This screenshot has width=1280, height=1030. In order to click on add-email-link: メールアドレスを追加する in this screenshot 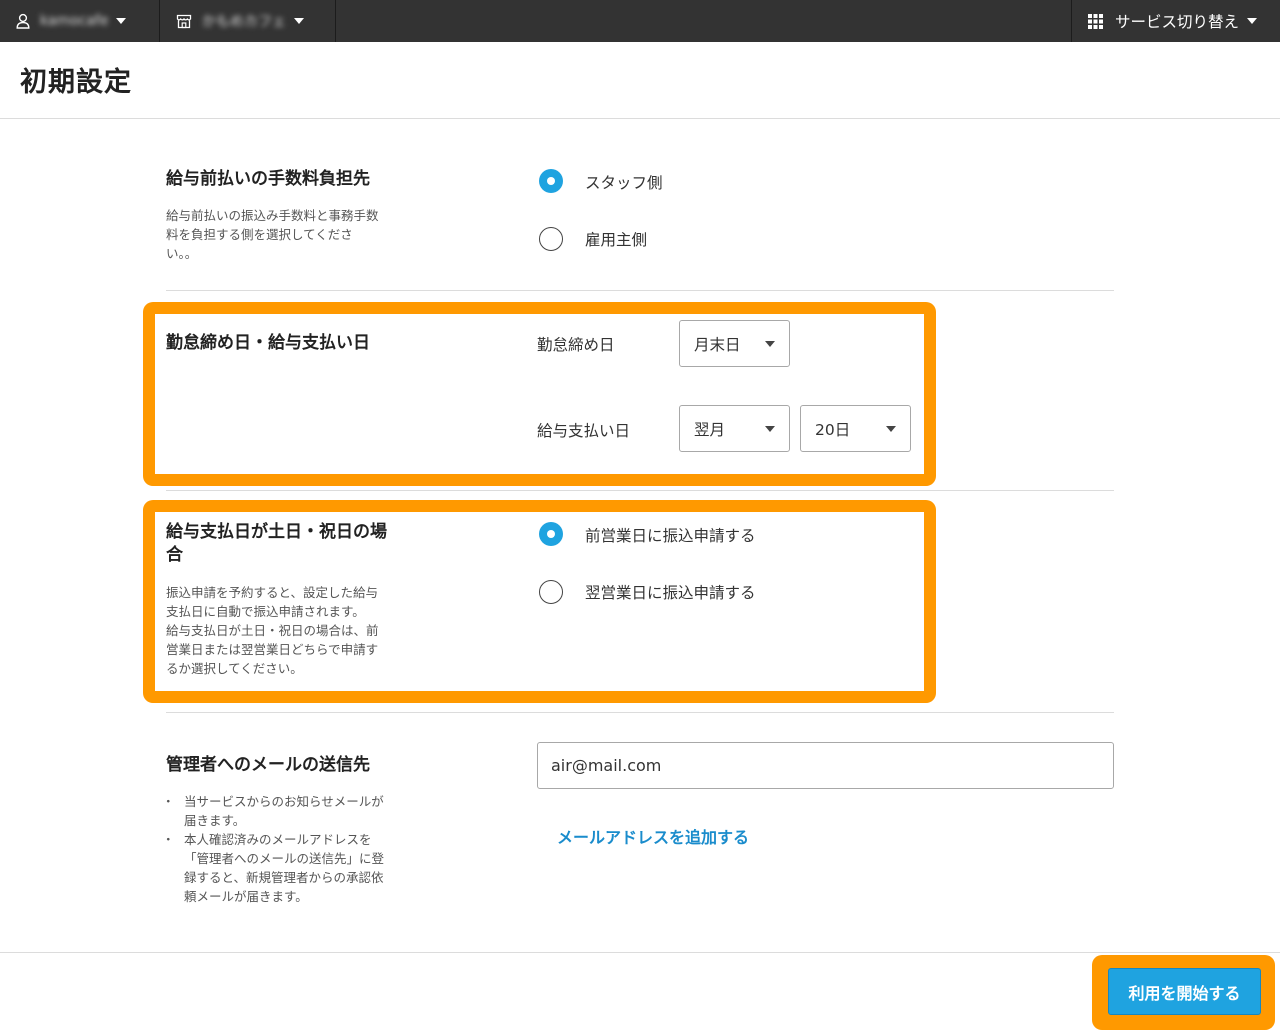, I will do `click(653, 836)`.